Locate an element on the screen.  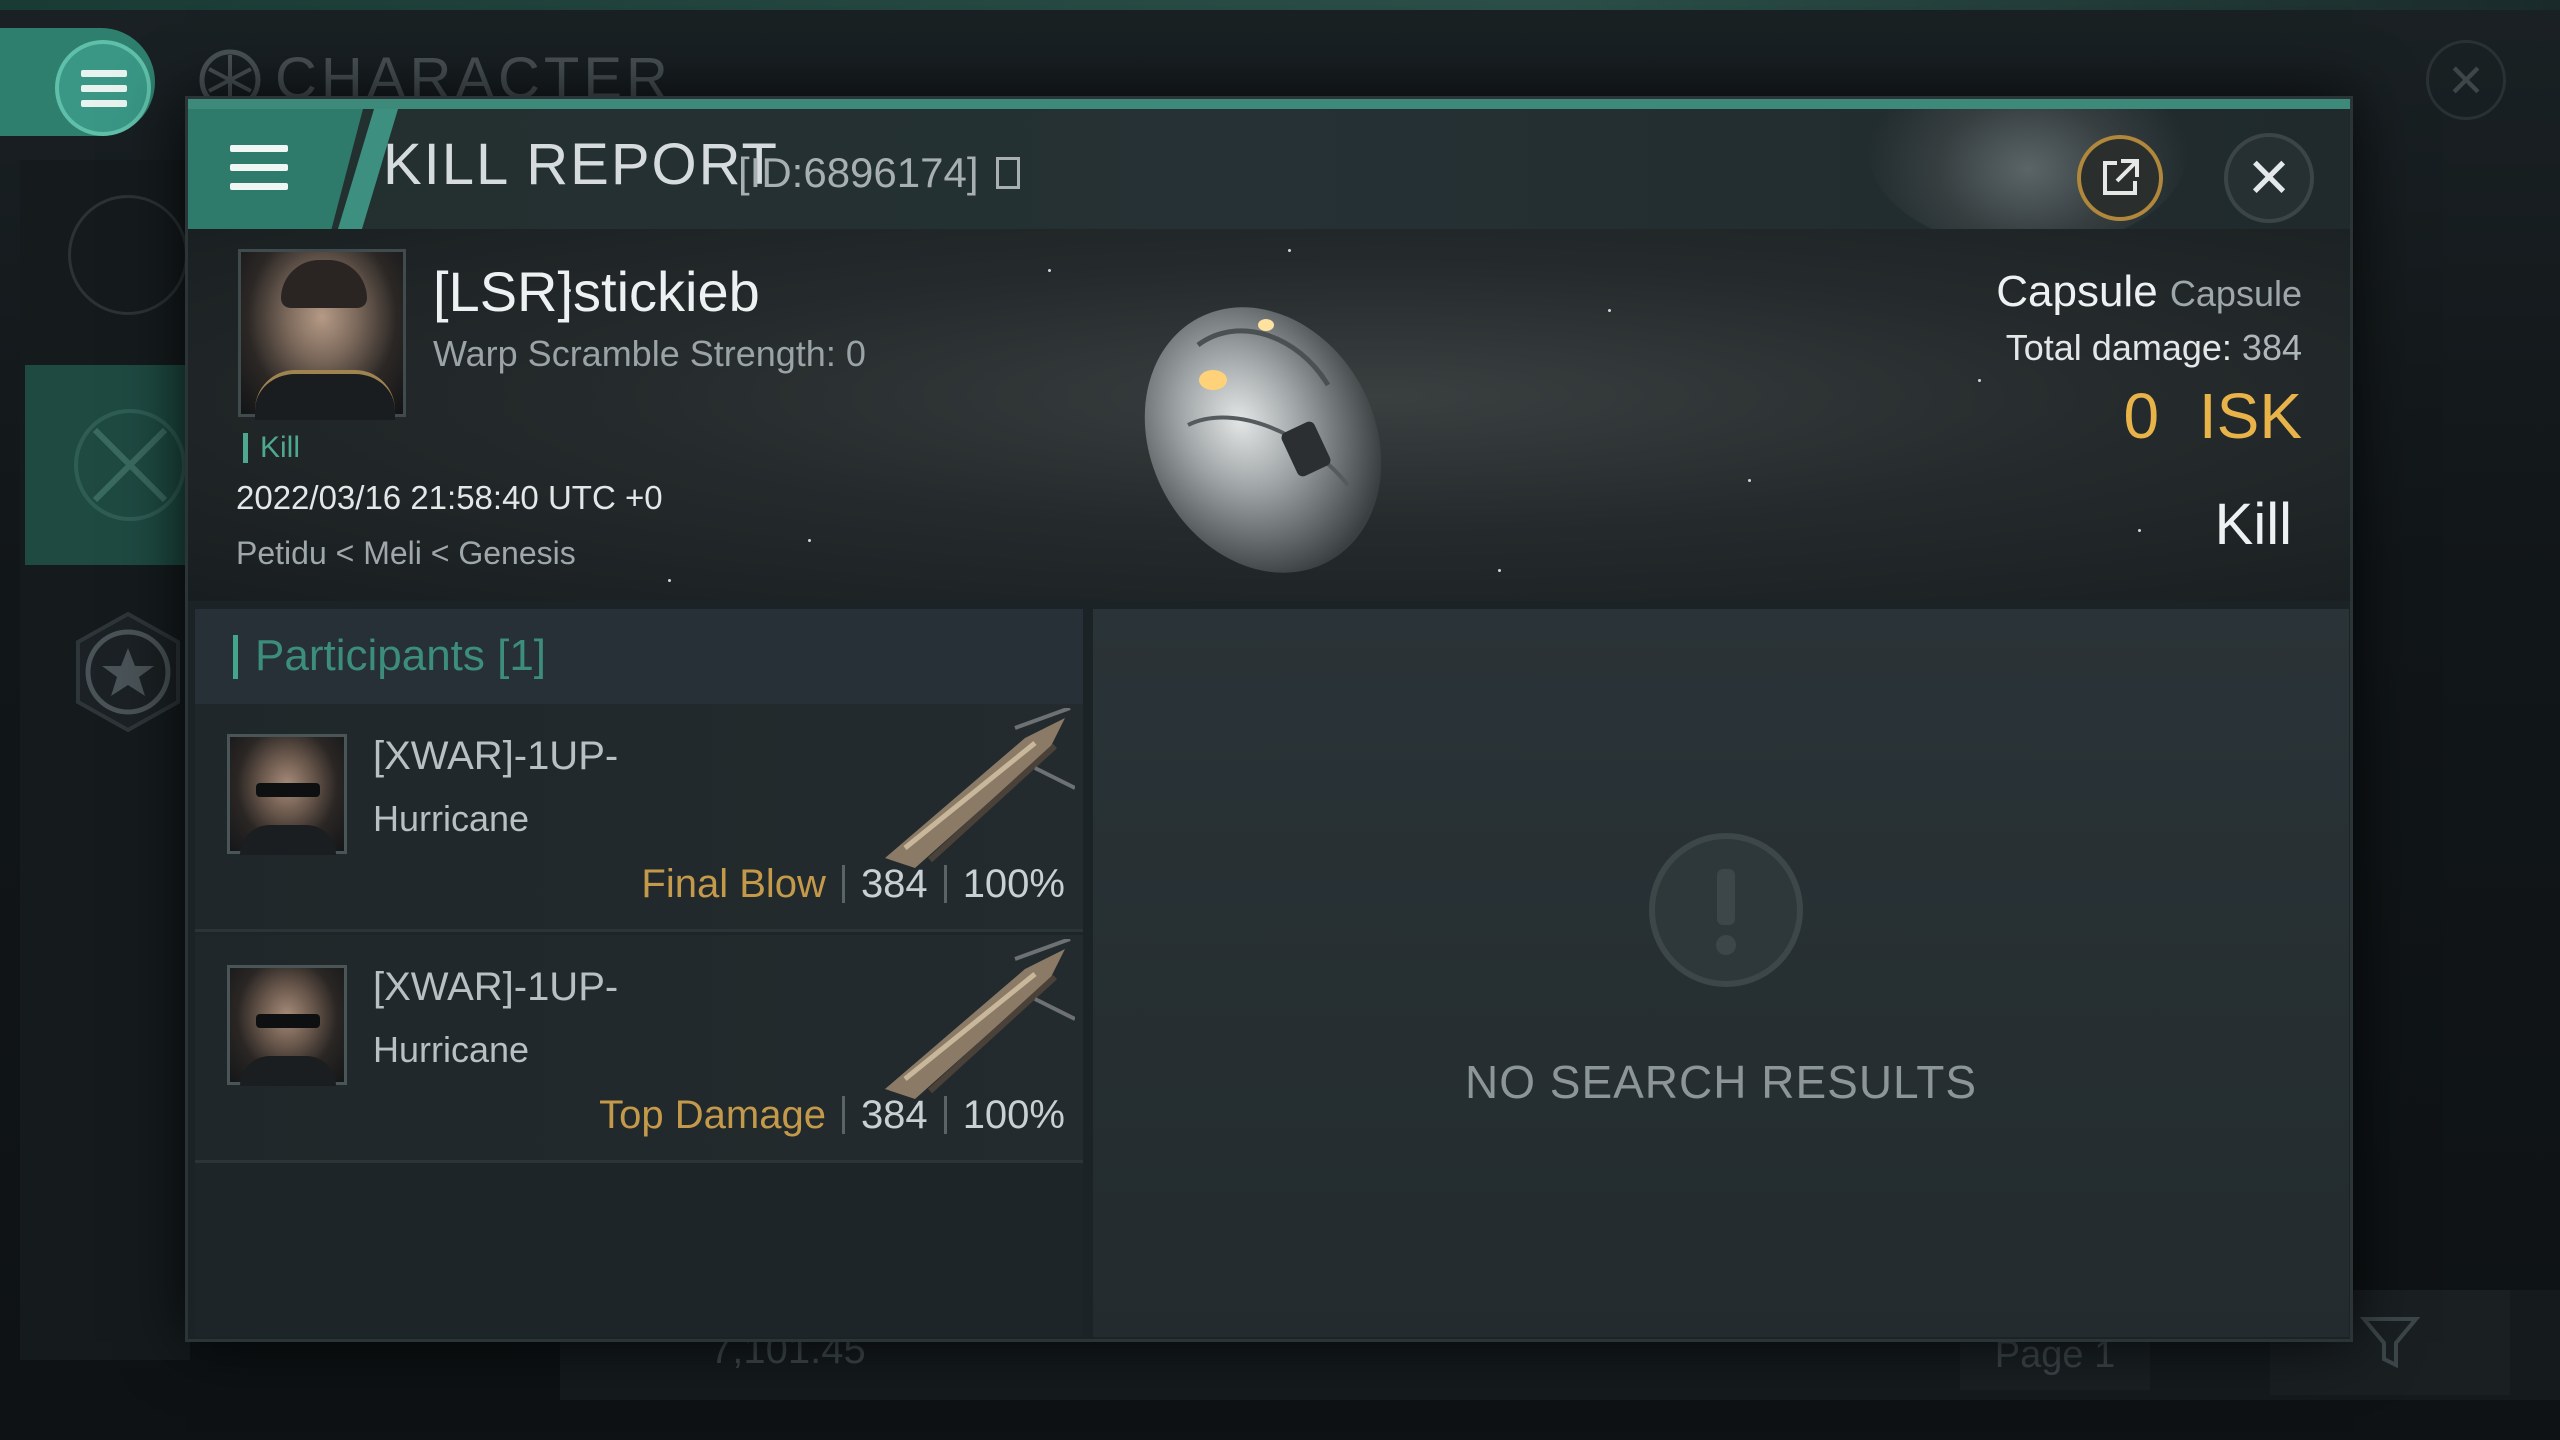
isk-amount: 0 is located at coordinates (2141, 416).